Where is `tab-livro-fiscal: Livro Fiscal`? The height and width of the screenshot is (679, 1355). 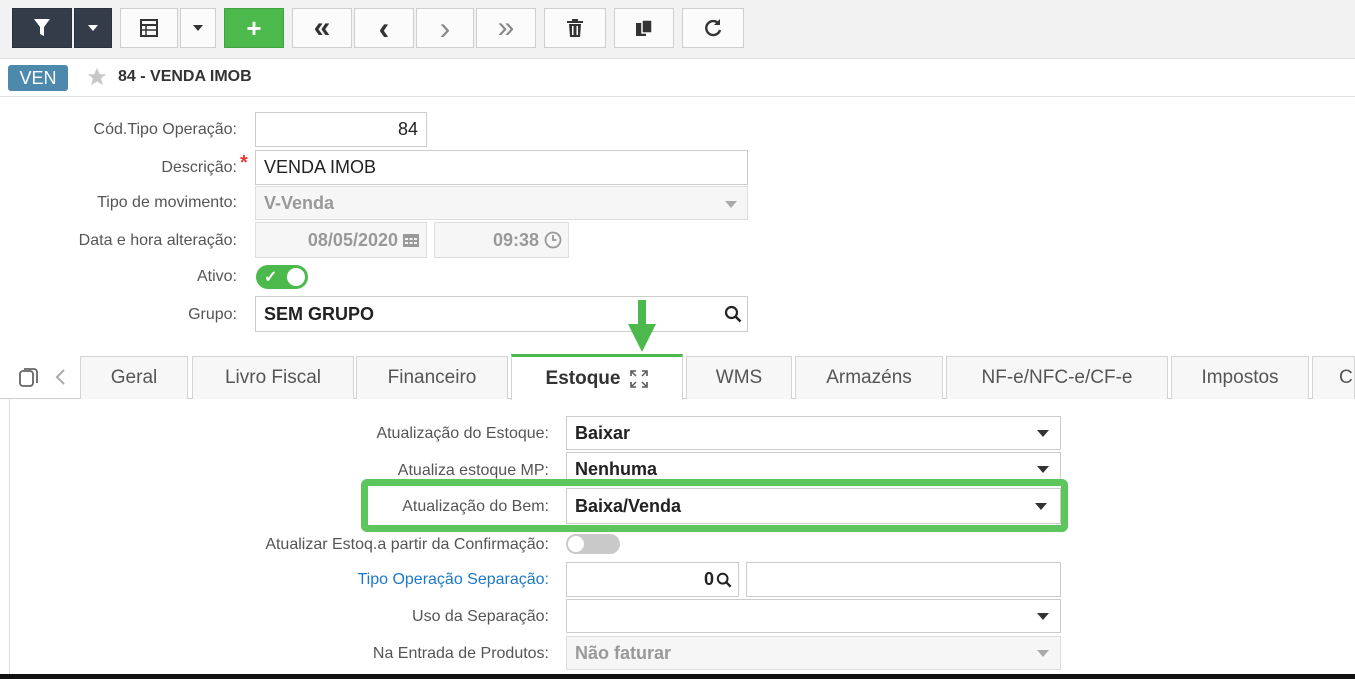
tab-livro-fiscal: Livro Fiscal is located at coordinates (273, 377).